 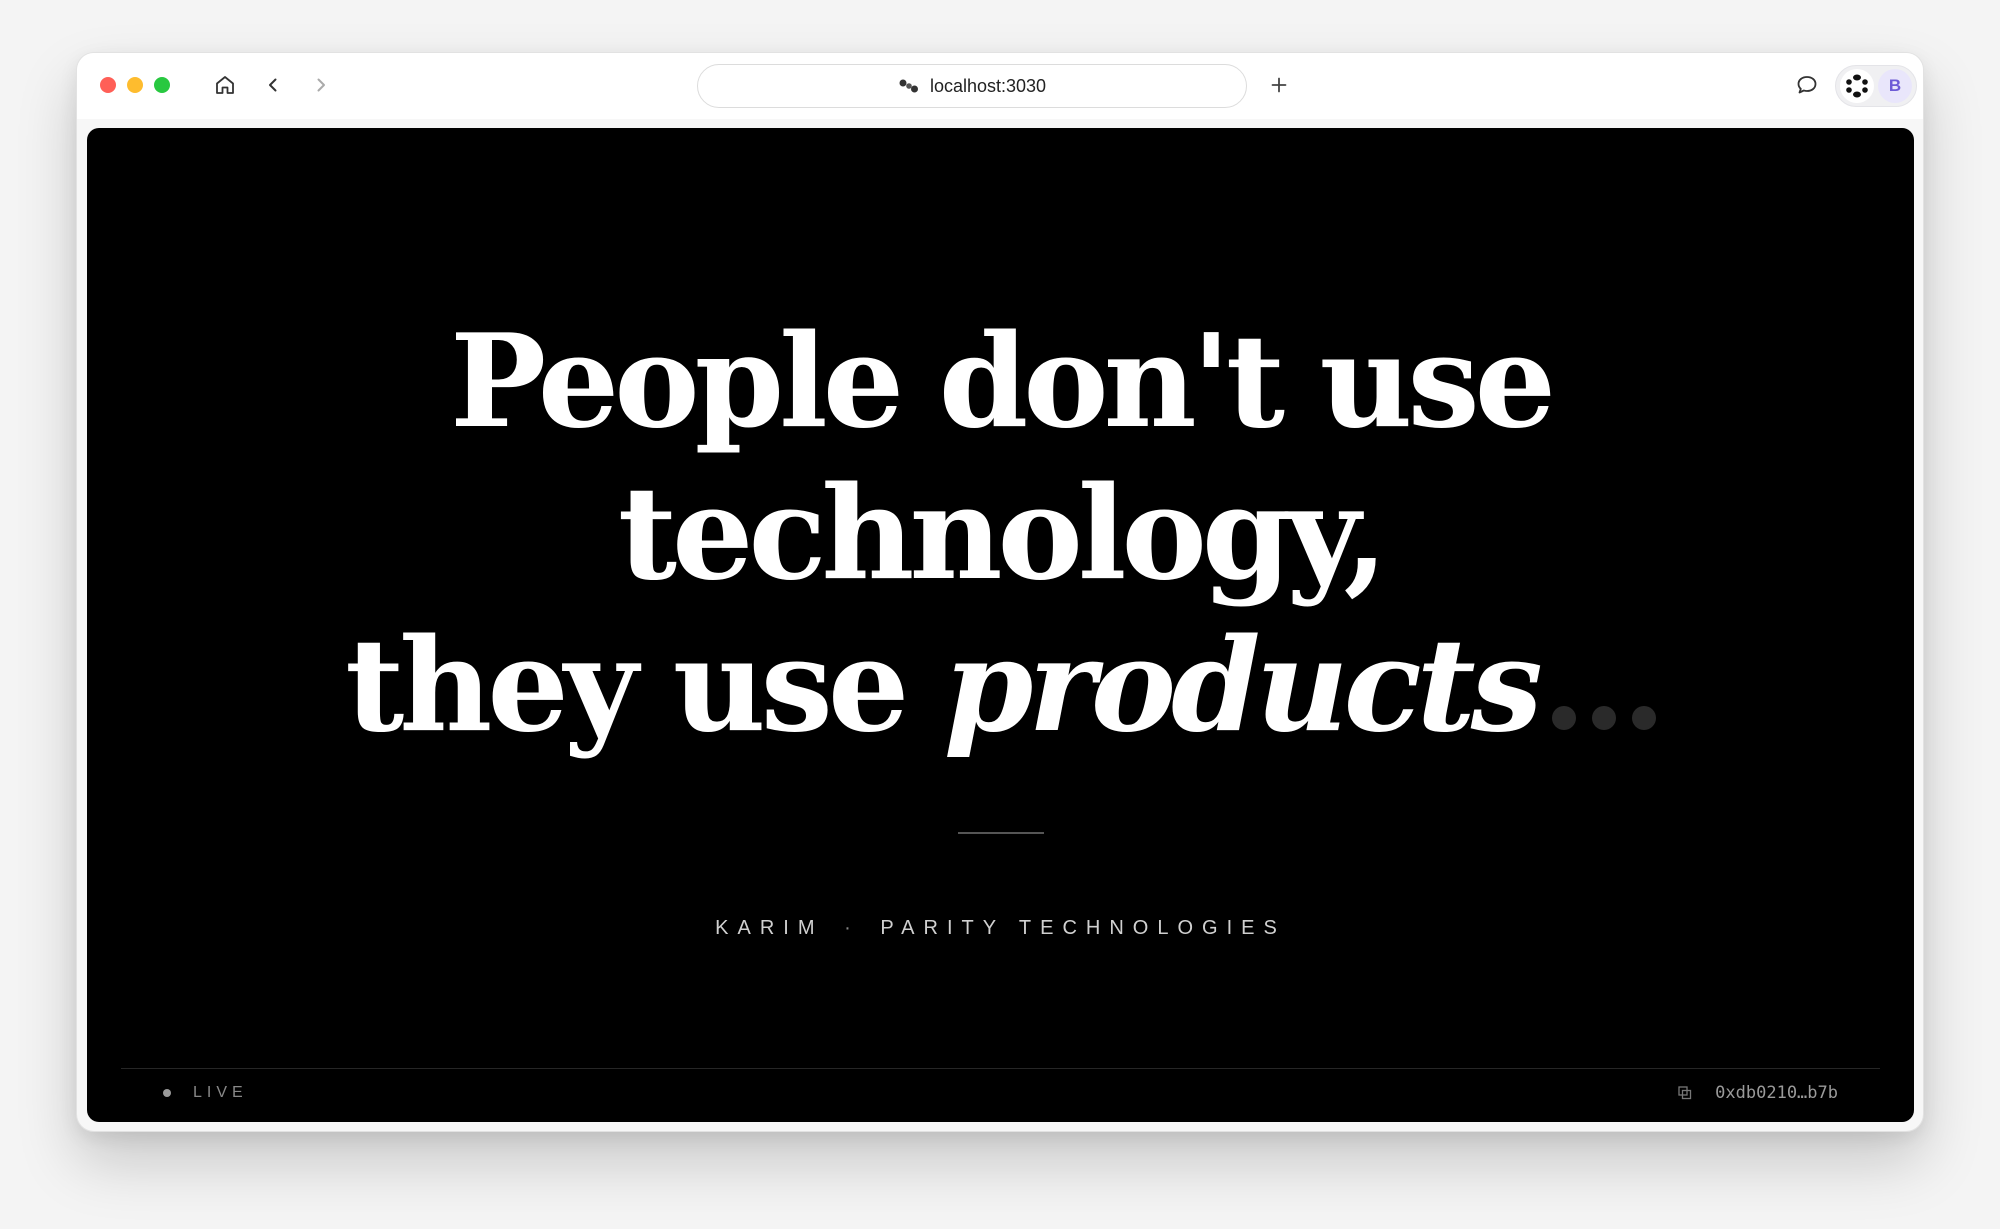 What do you see at coordinates (1685, 1093) in the screenshot?
I see `copy-icon` at bounding box center [1685, 1093].